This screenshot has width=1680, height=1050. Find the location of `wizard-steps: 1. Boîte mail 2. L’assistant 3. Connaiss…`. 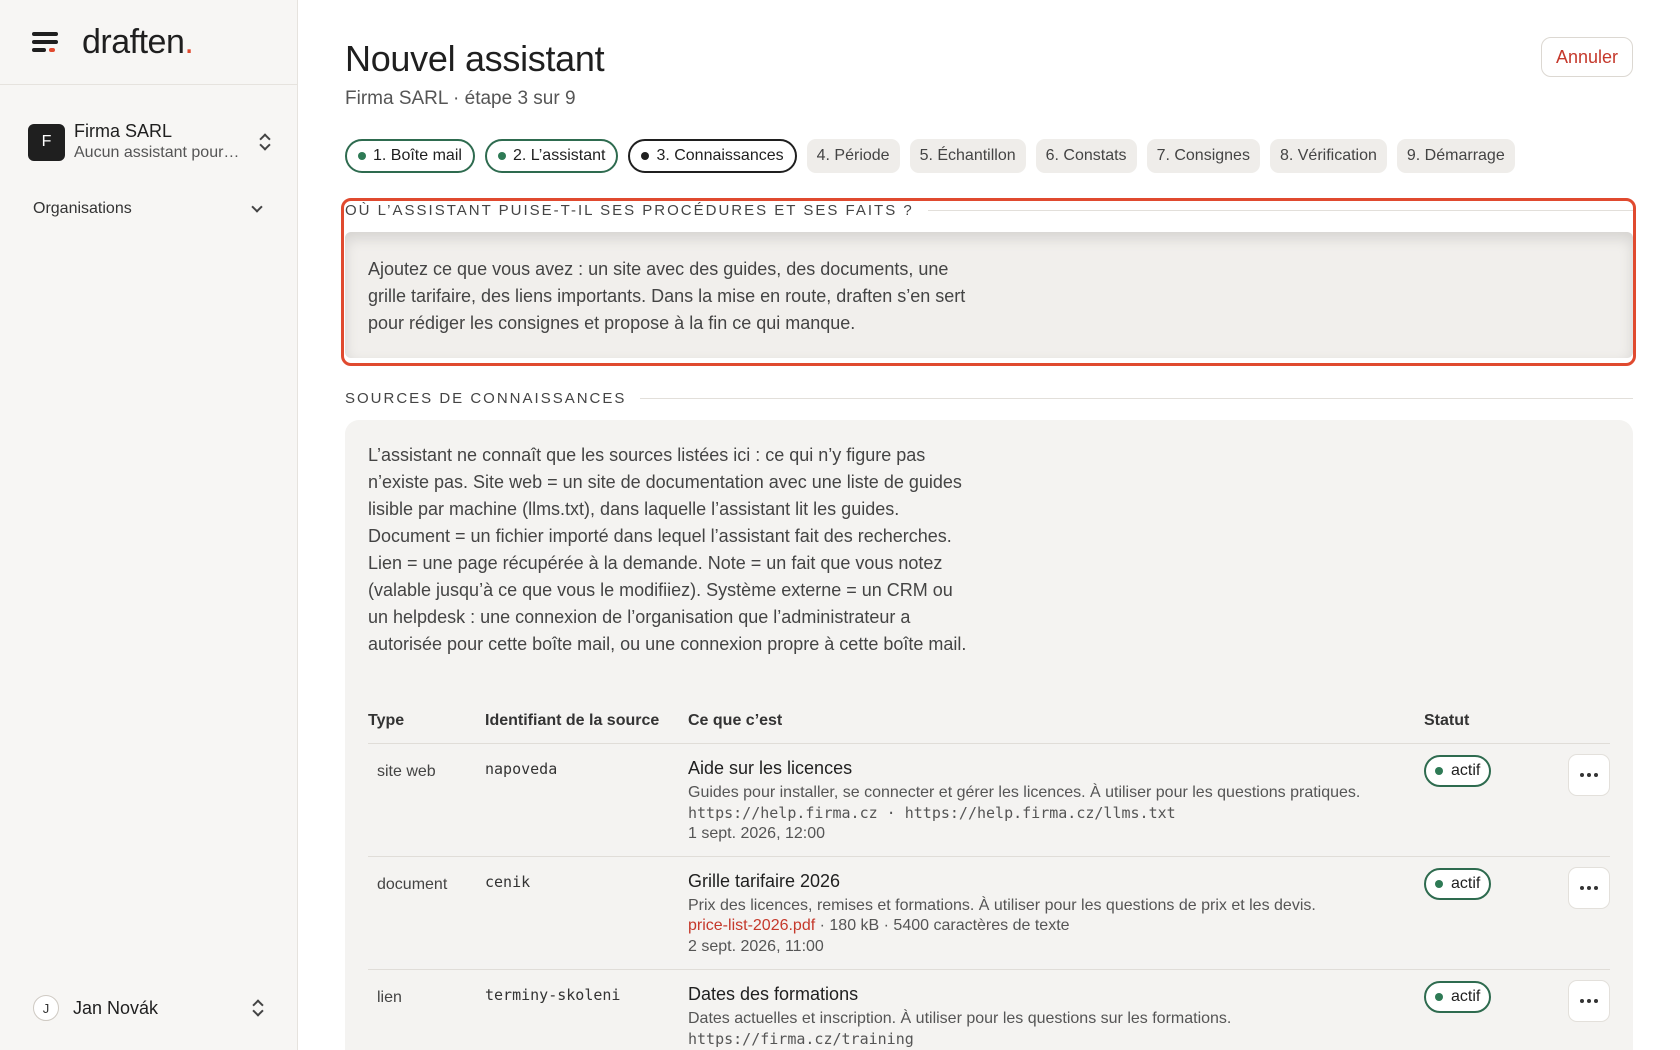

wizard-steps: 1. Boîte mail 2. L’assistant 3. Connaiss… is located at coordinates (930, 156).